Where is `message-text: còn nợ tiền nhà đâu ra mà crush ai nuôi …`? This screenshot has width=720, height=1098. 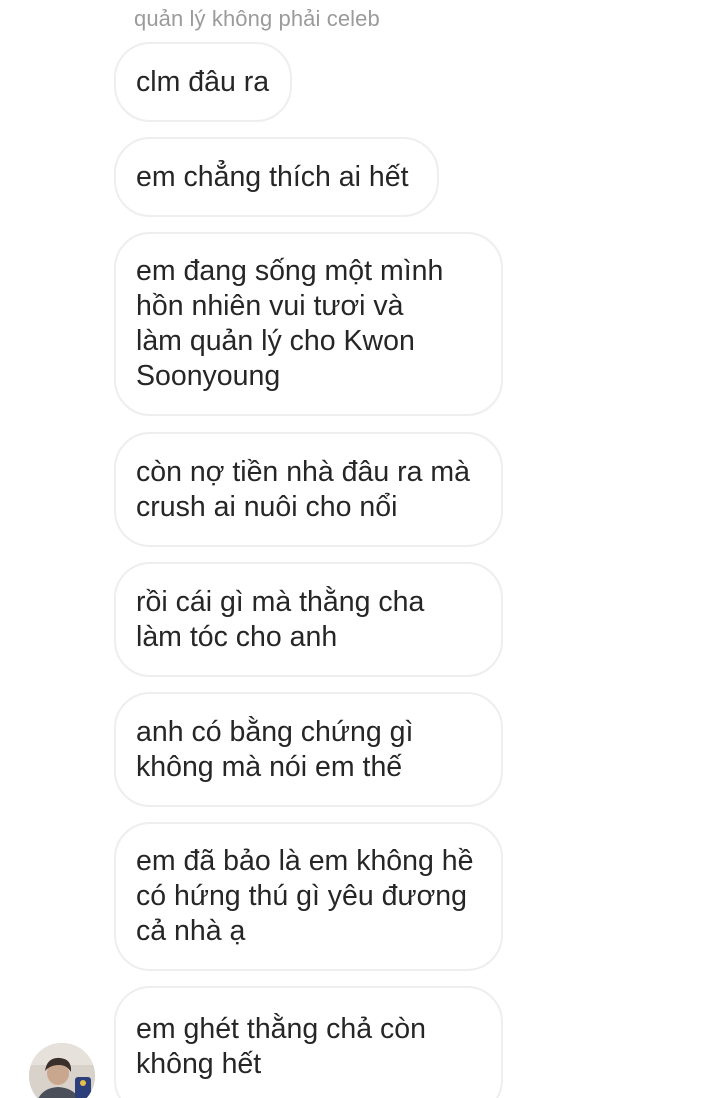
message-text: còn nợ tiền nhà đâu ra mà crush ai nuôi … is located at coordinates (303, 489).